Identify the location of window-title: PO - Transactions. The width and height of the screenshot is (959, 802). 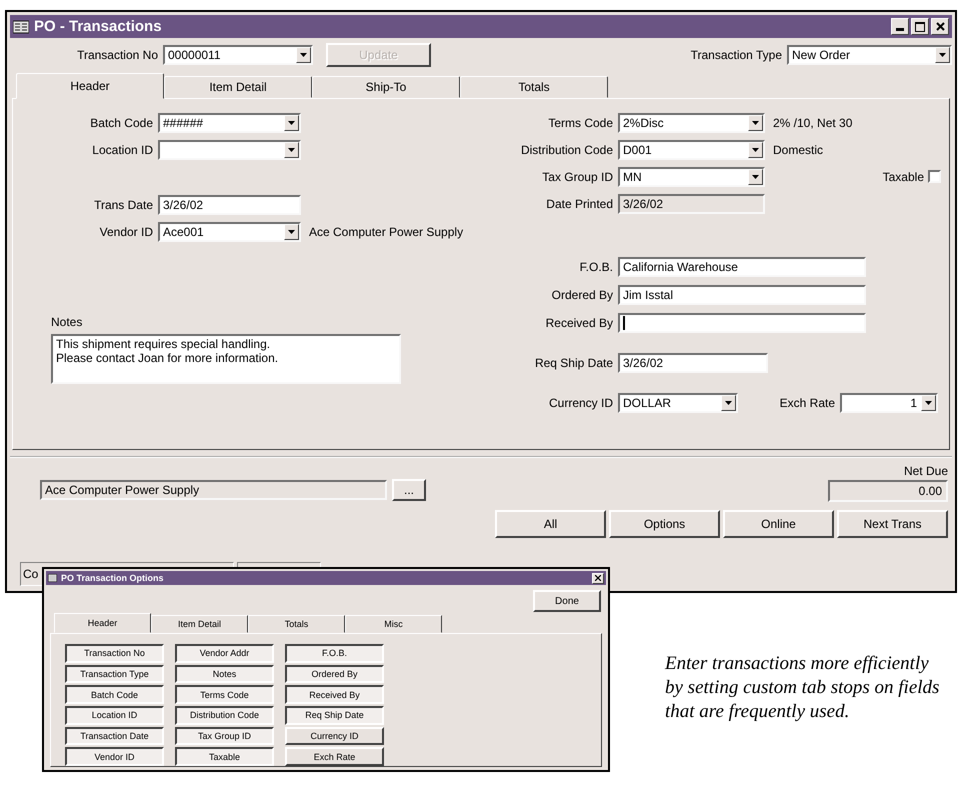
(98, 26).